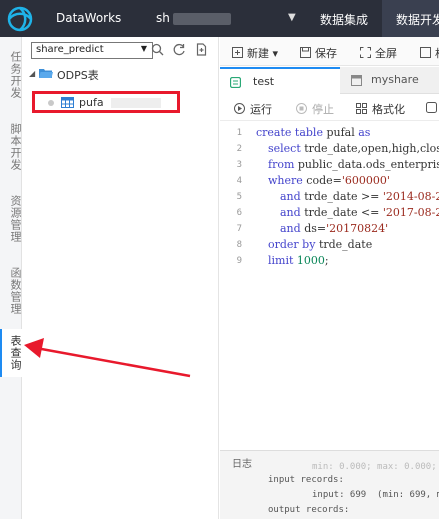 The image size is (439, 519). What do you see at coordinates (11, 353) in the screenshot?
I see `rail-item-table-query: 表查询` at bounding box center [11, 353].